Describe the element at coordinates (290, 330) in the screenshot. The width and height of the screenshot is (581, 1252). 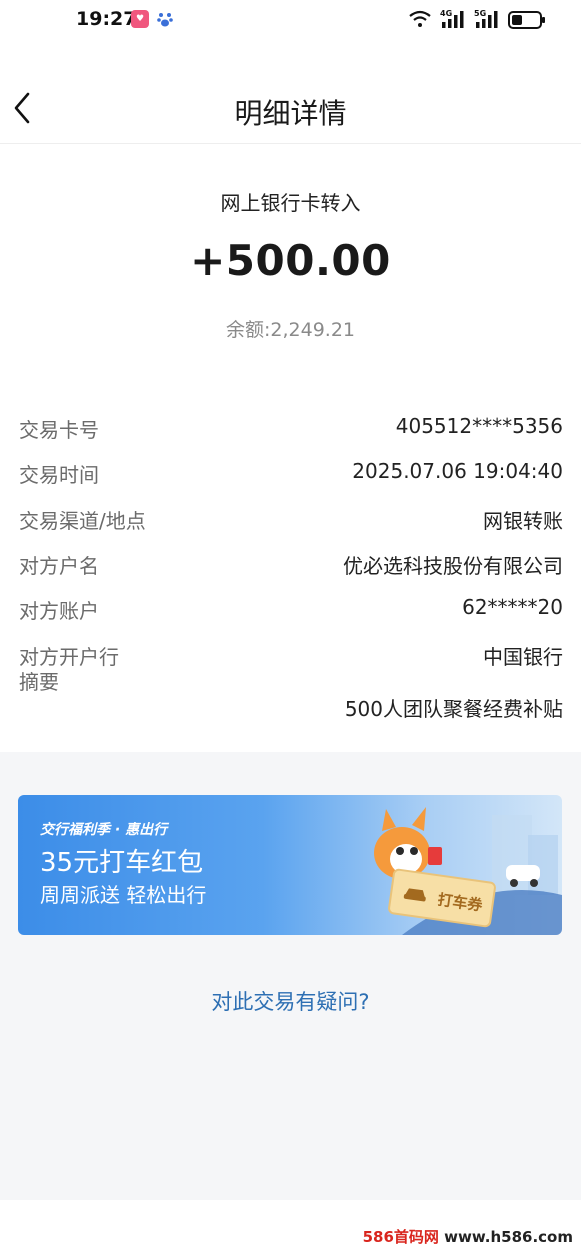
I see `balance-text: 余额:2,249.21` at that location.